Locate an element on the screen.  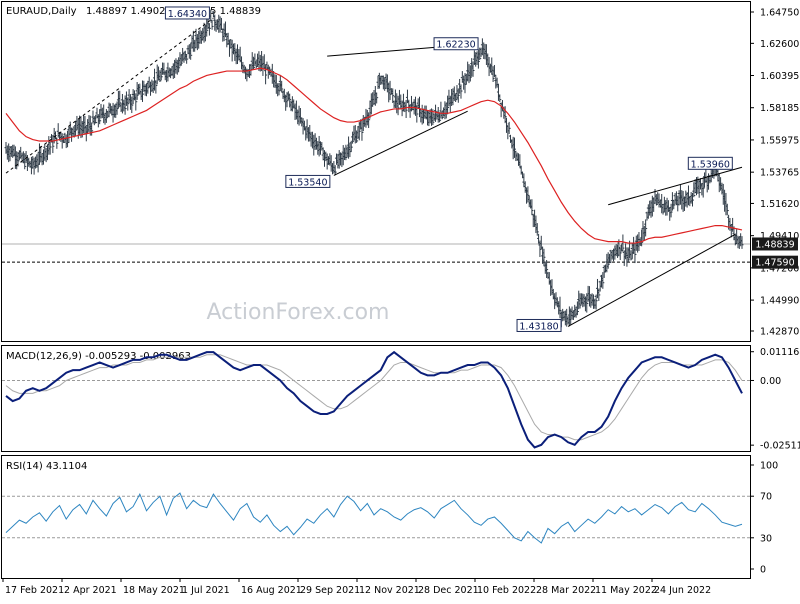
x-axis-label: 17 Feb 2021 is located at coordinates (34, 590).